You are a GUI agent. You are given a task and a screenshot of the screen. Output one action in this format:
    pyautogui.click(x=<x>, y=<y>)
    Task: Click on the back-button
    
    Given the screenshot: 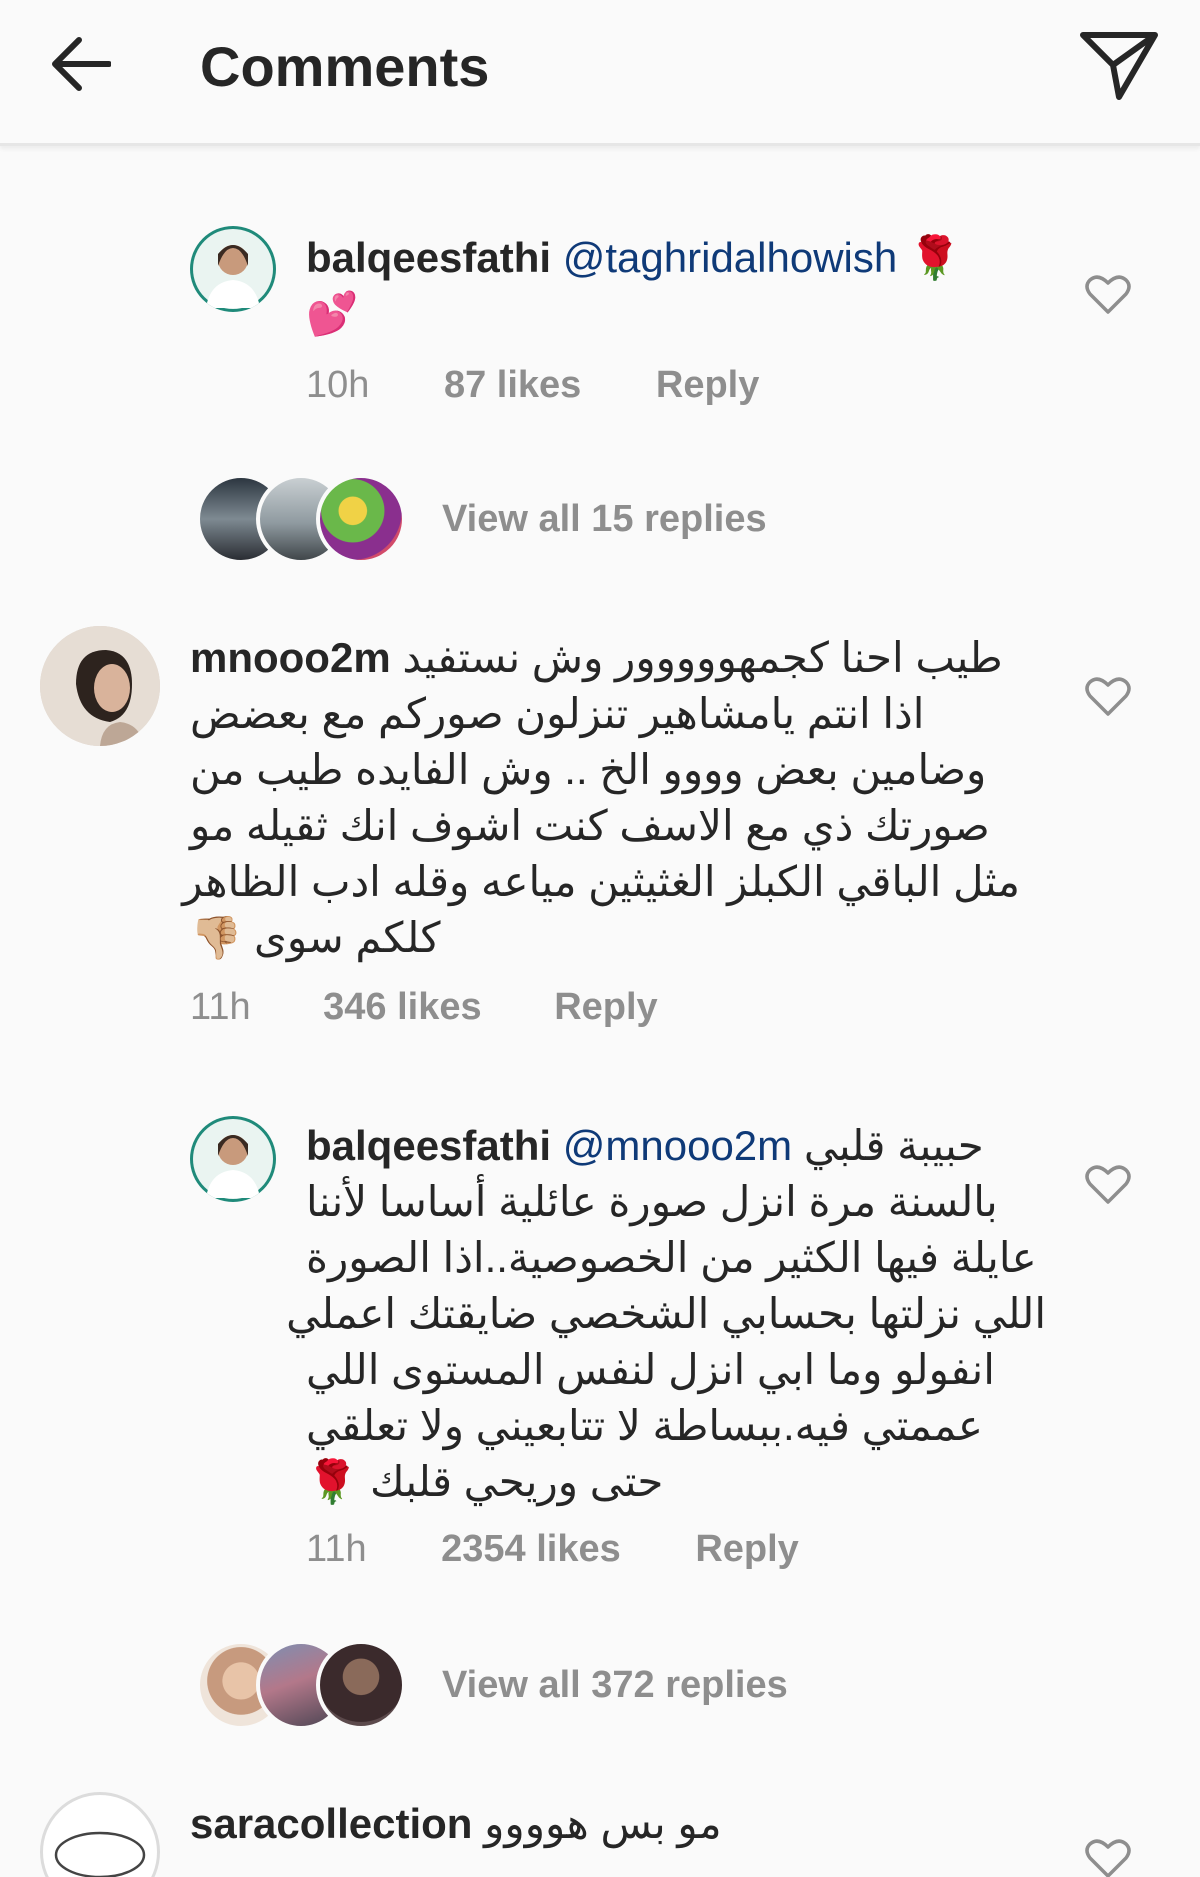 What is the action you would take?
    pyautogui.click(x=80, y=64)
    